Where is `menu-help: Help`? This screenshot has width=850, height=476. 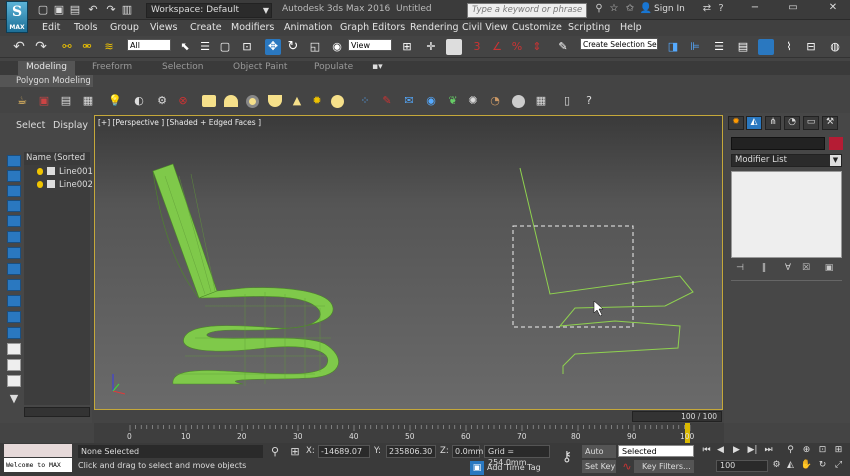 menu-help: Help is located at coordinates (631, 27).